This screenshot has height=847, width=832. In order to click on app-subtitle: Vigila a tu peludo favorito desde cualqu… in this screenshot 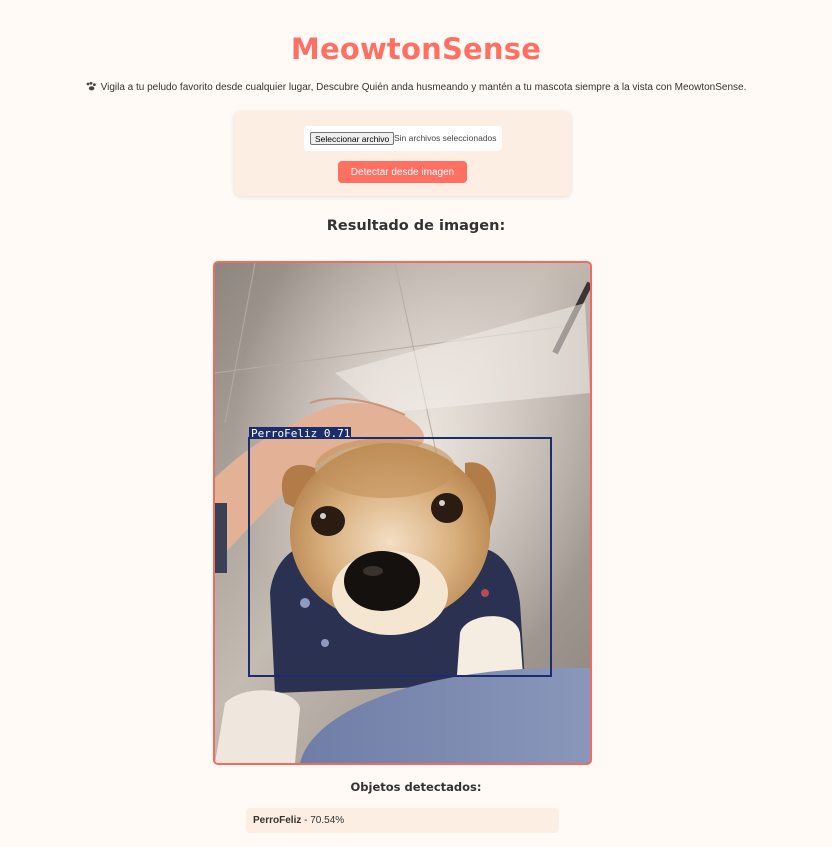, I will do `click(416, 87)`.